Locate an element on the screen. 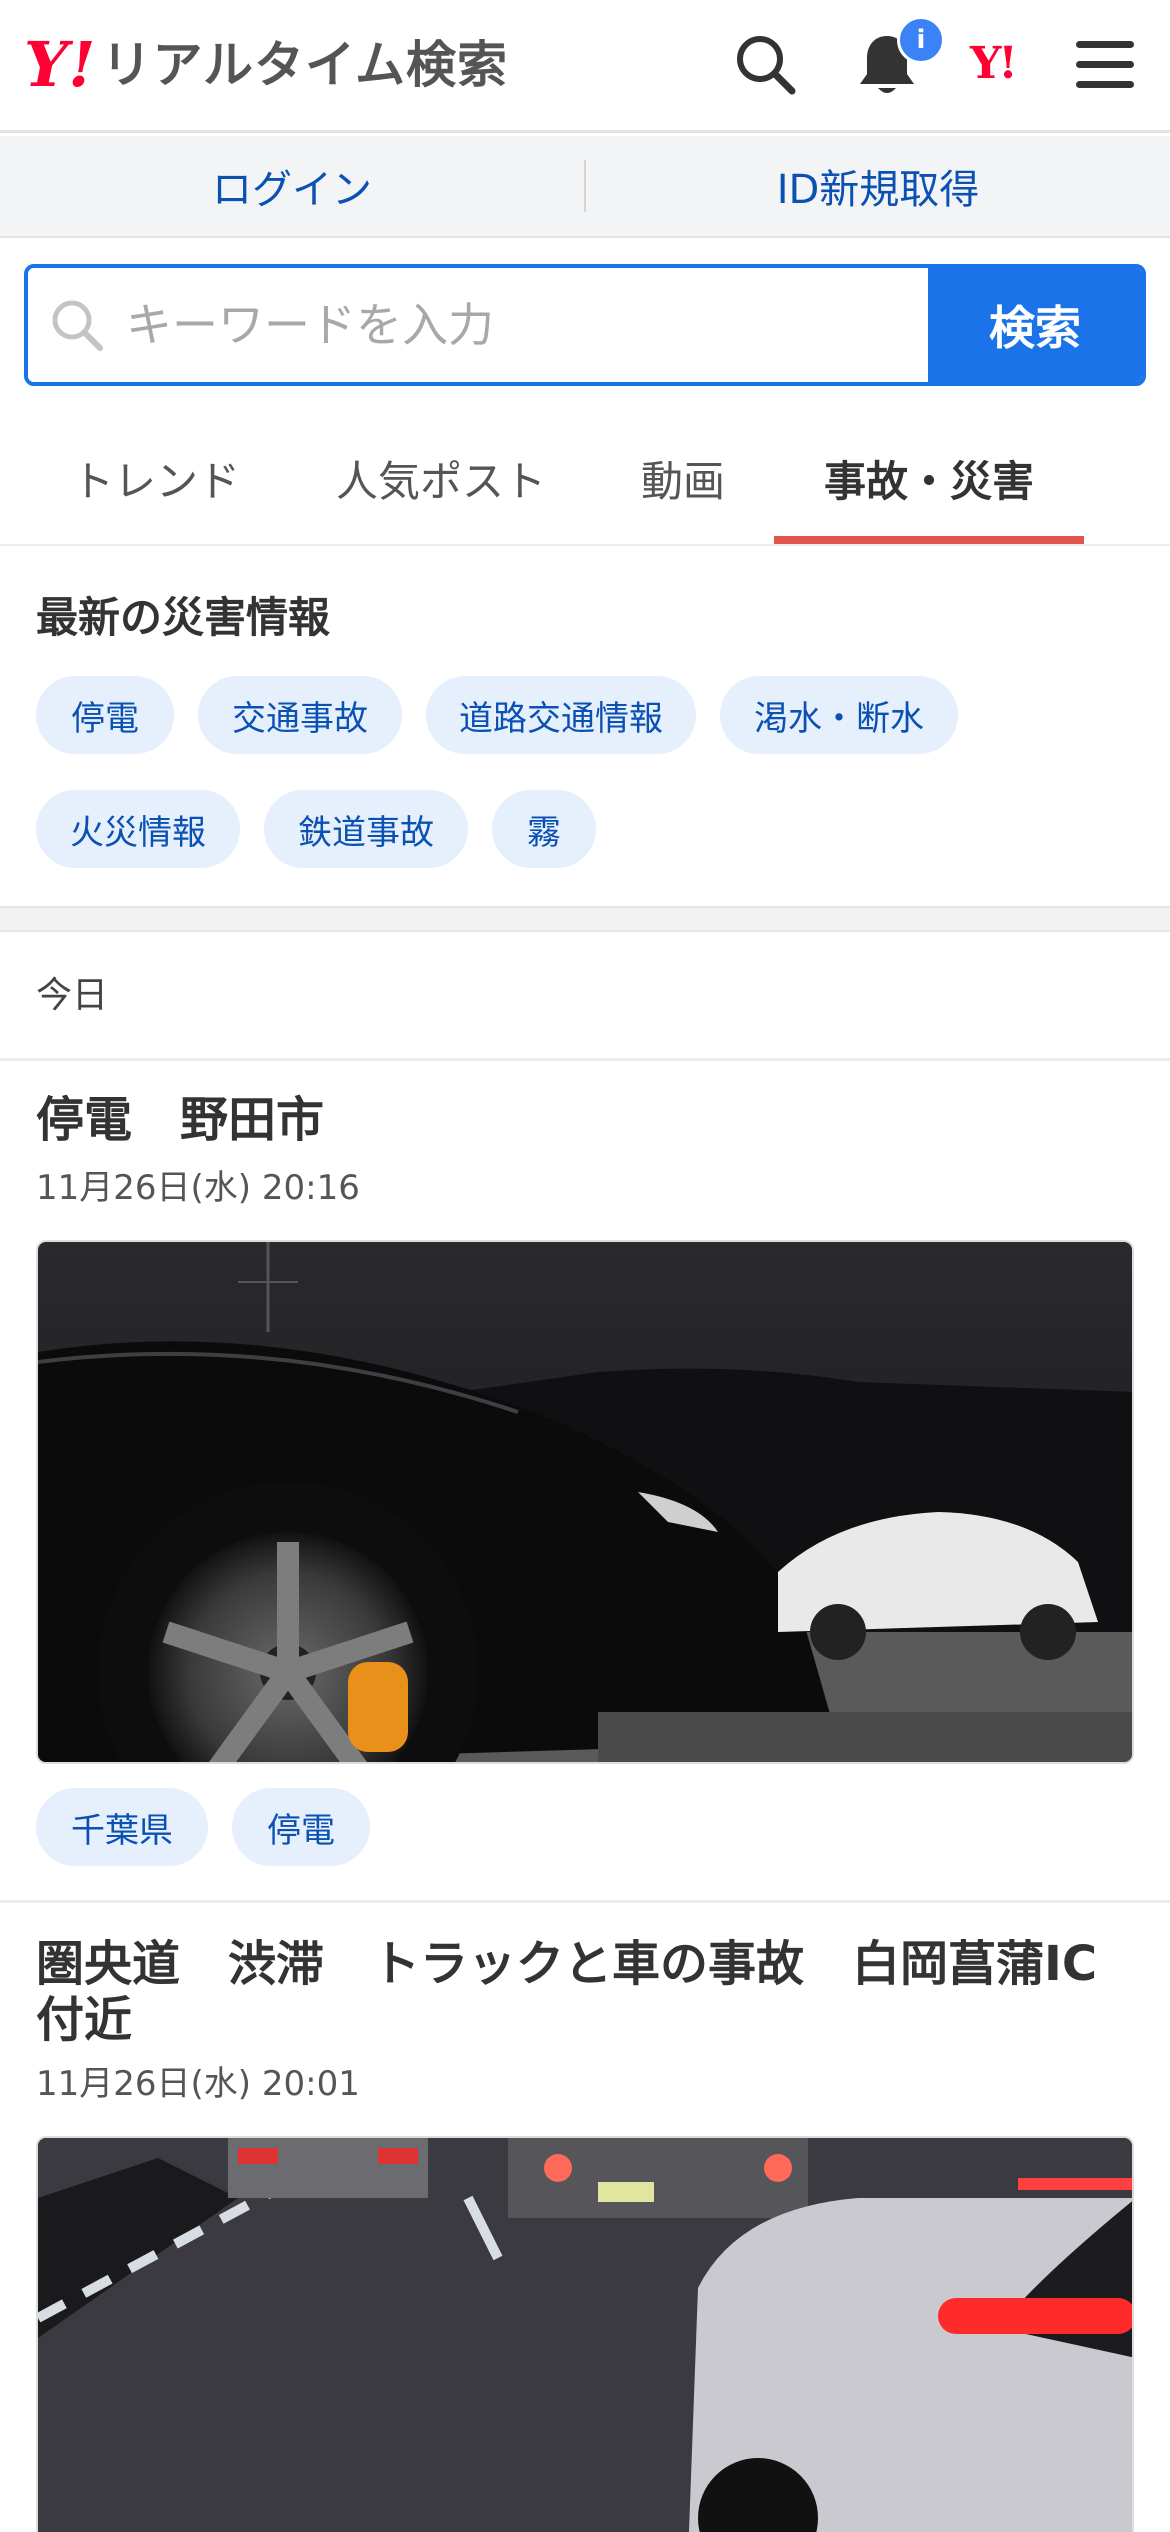 The height and width of the screenshot is (2532, 1170). post-title: 停電 野田市 is located at coordinates (586, 1120).